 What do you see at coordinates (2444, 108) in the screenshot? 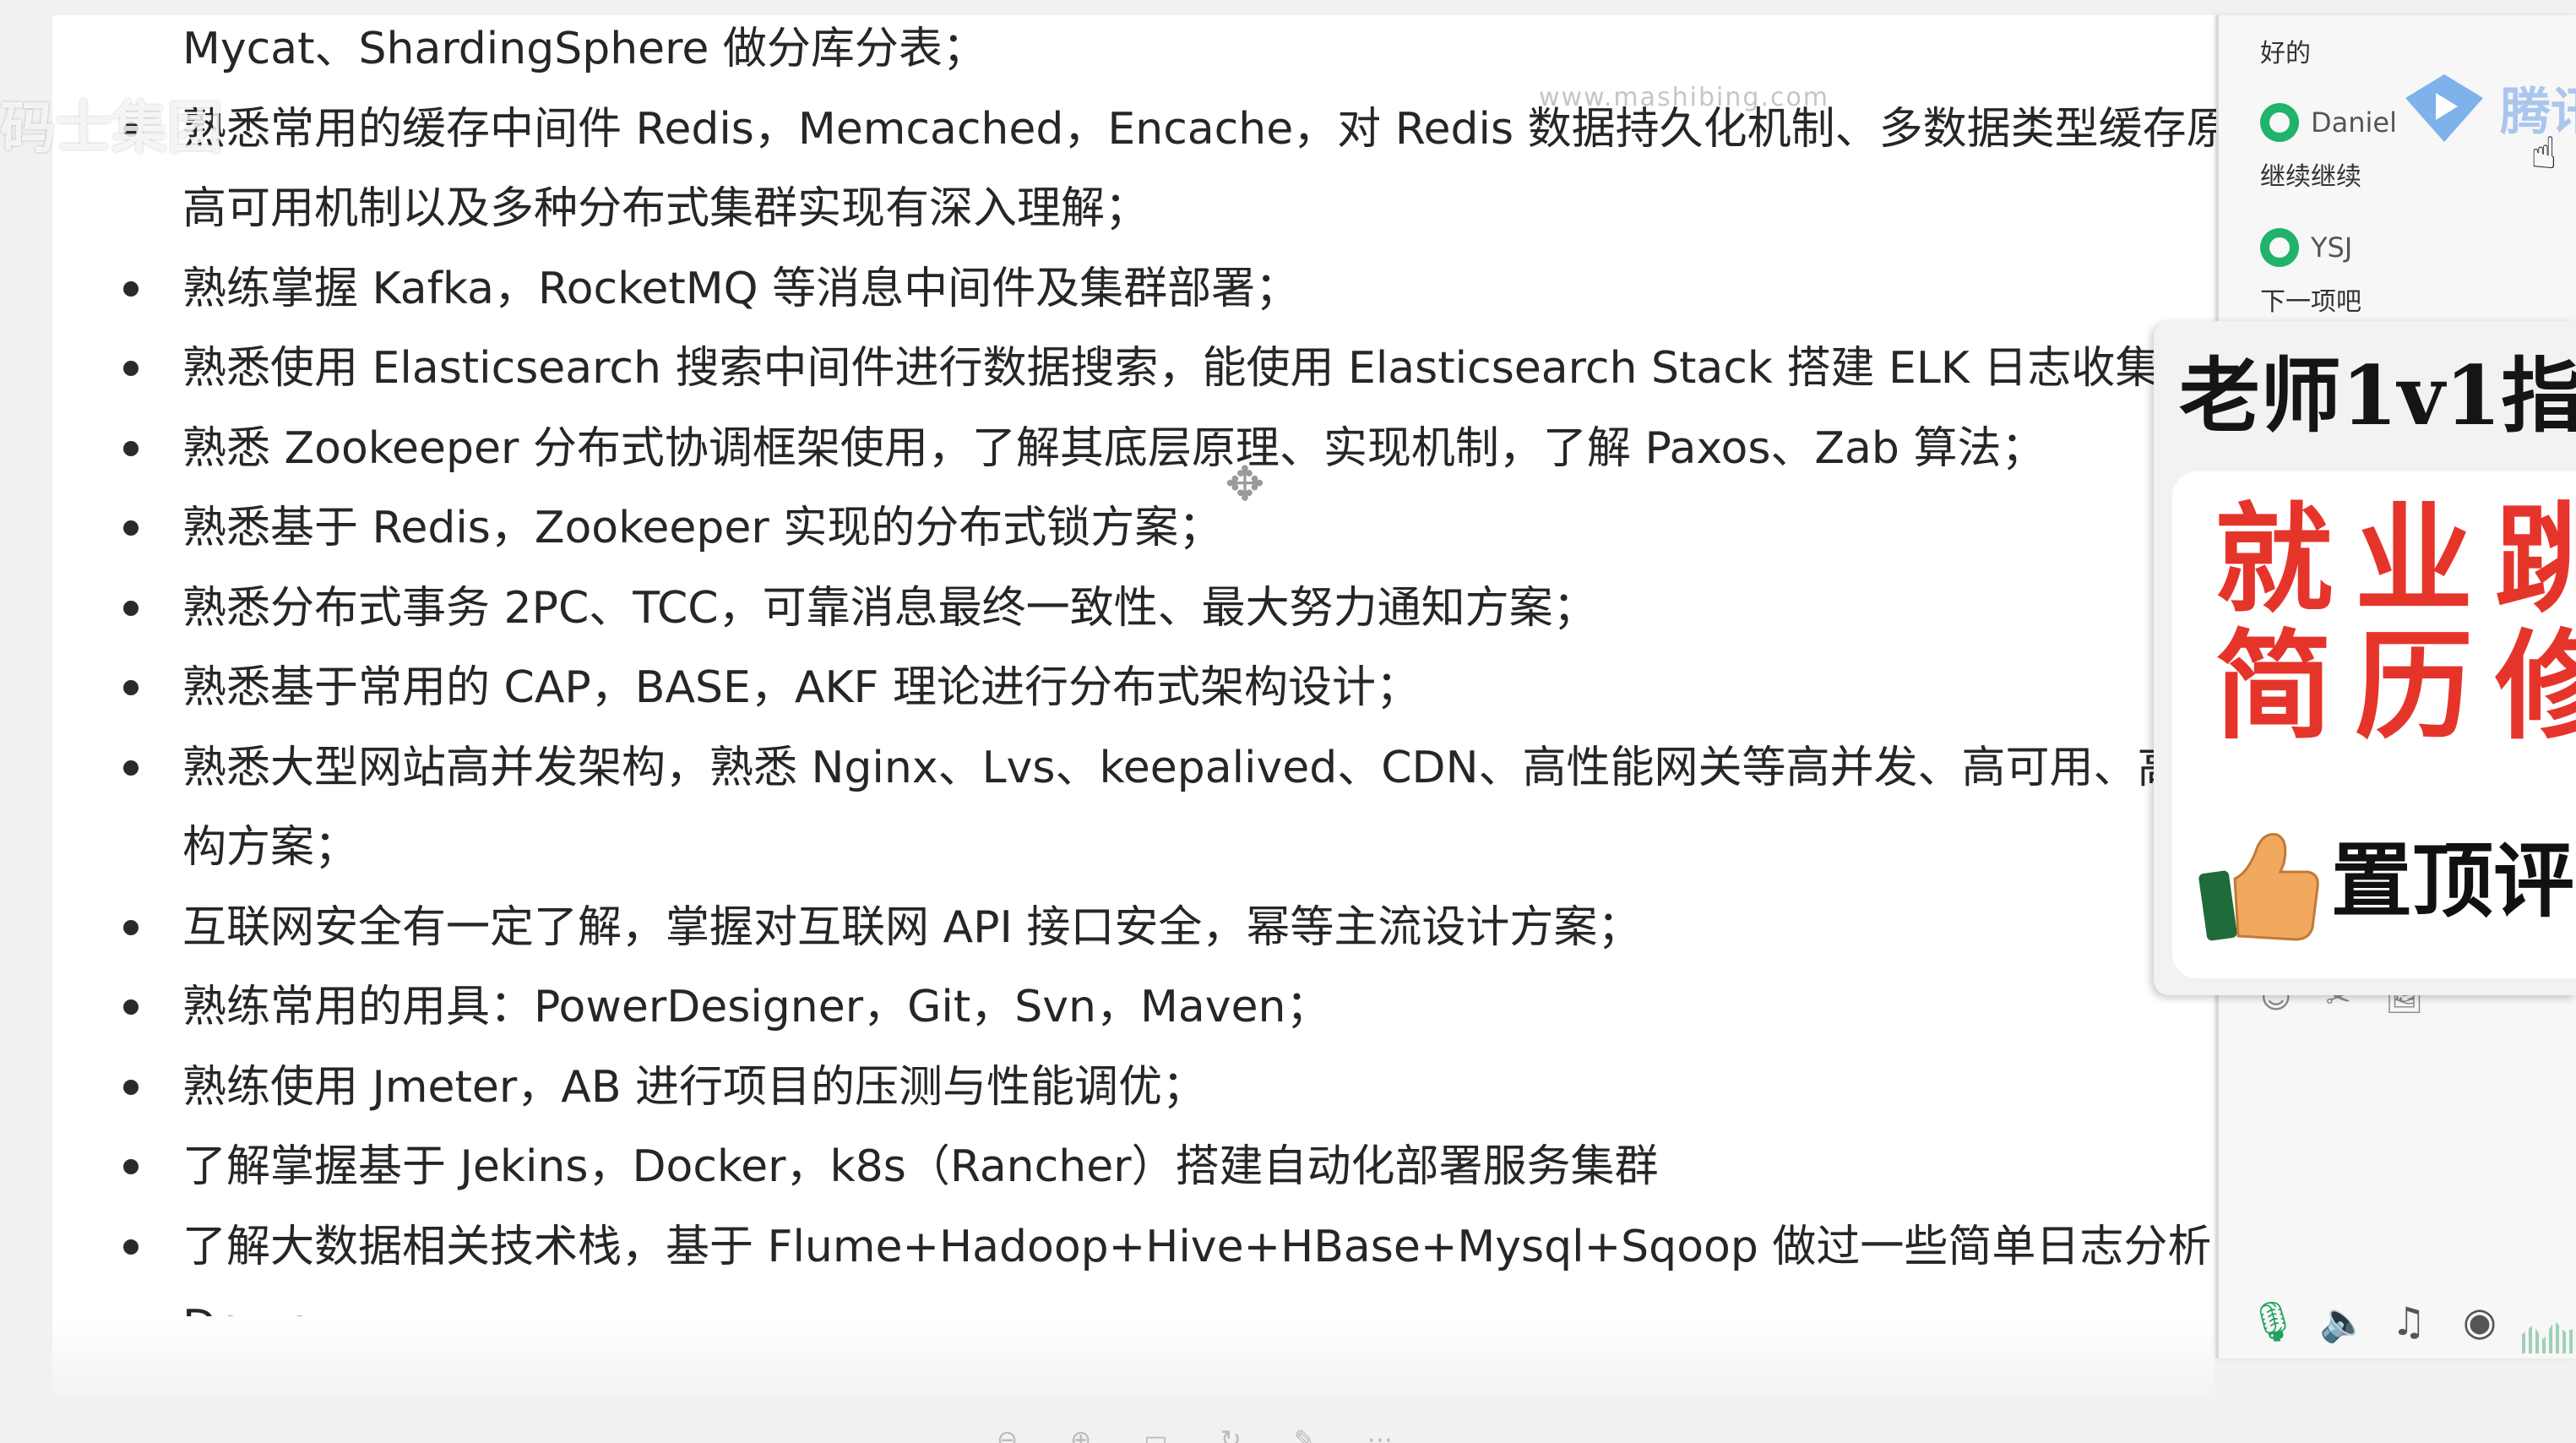
I see `tencent-meeting-logo-icon` at bounding box center [2444, 108].